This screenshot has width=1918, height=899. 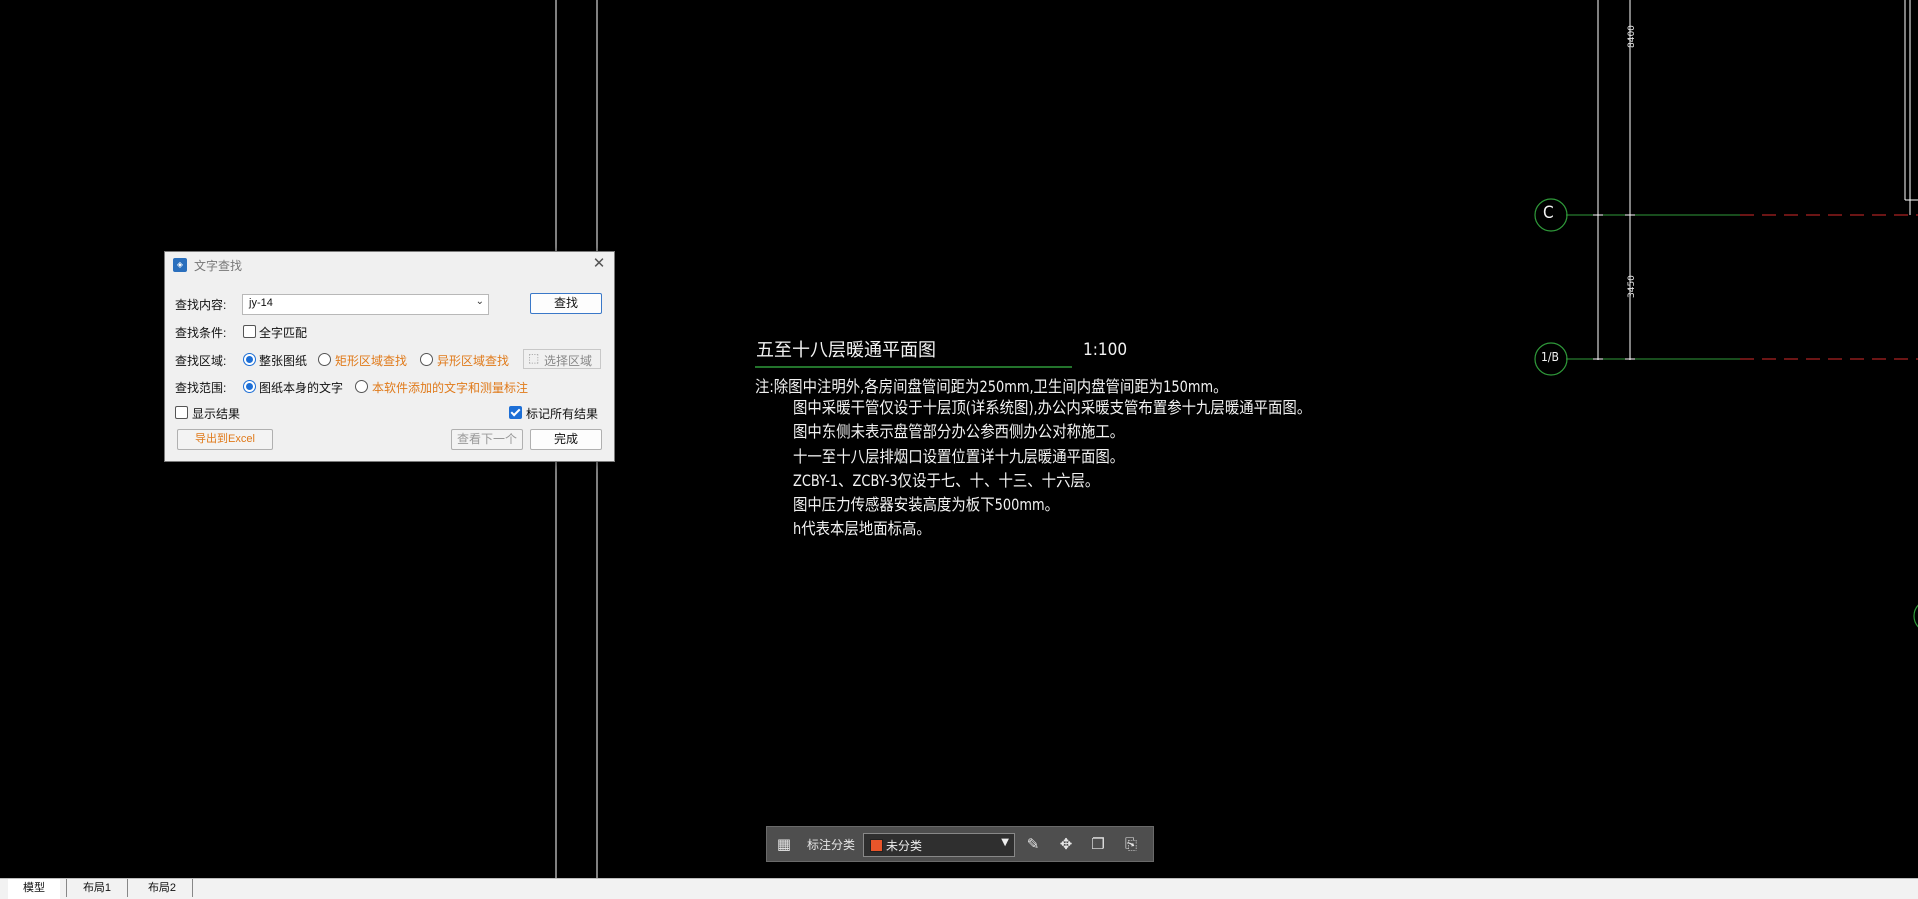 I want to click on area-rect-radio, so click(x=324, y=359).